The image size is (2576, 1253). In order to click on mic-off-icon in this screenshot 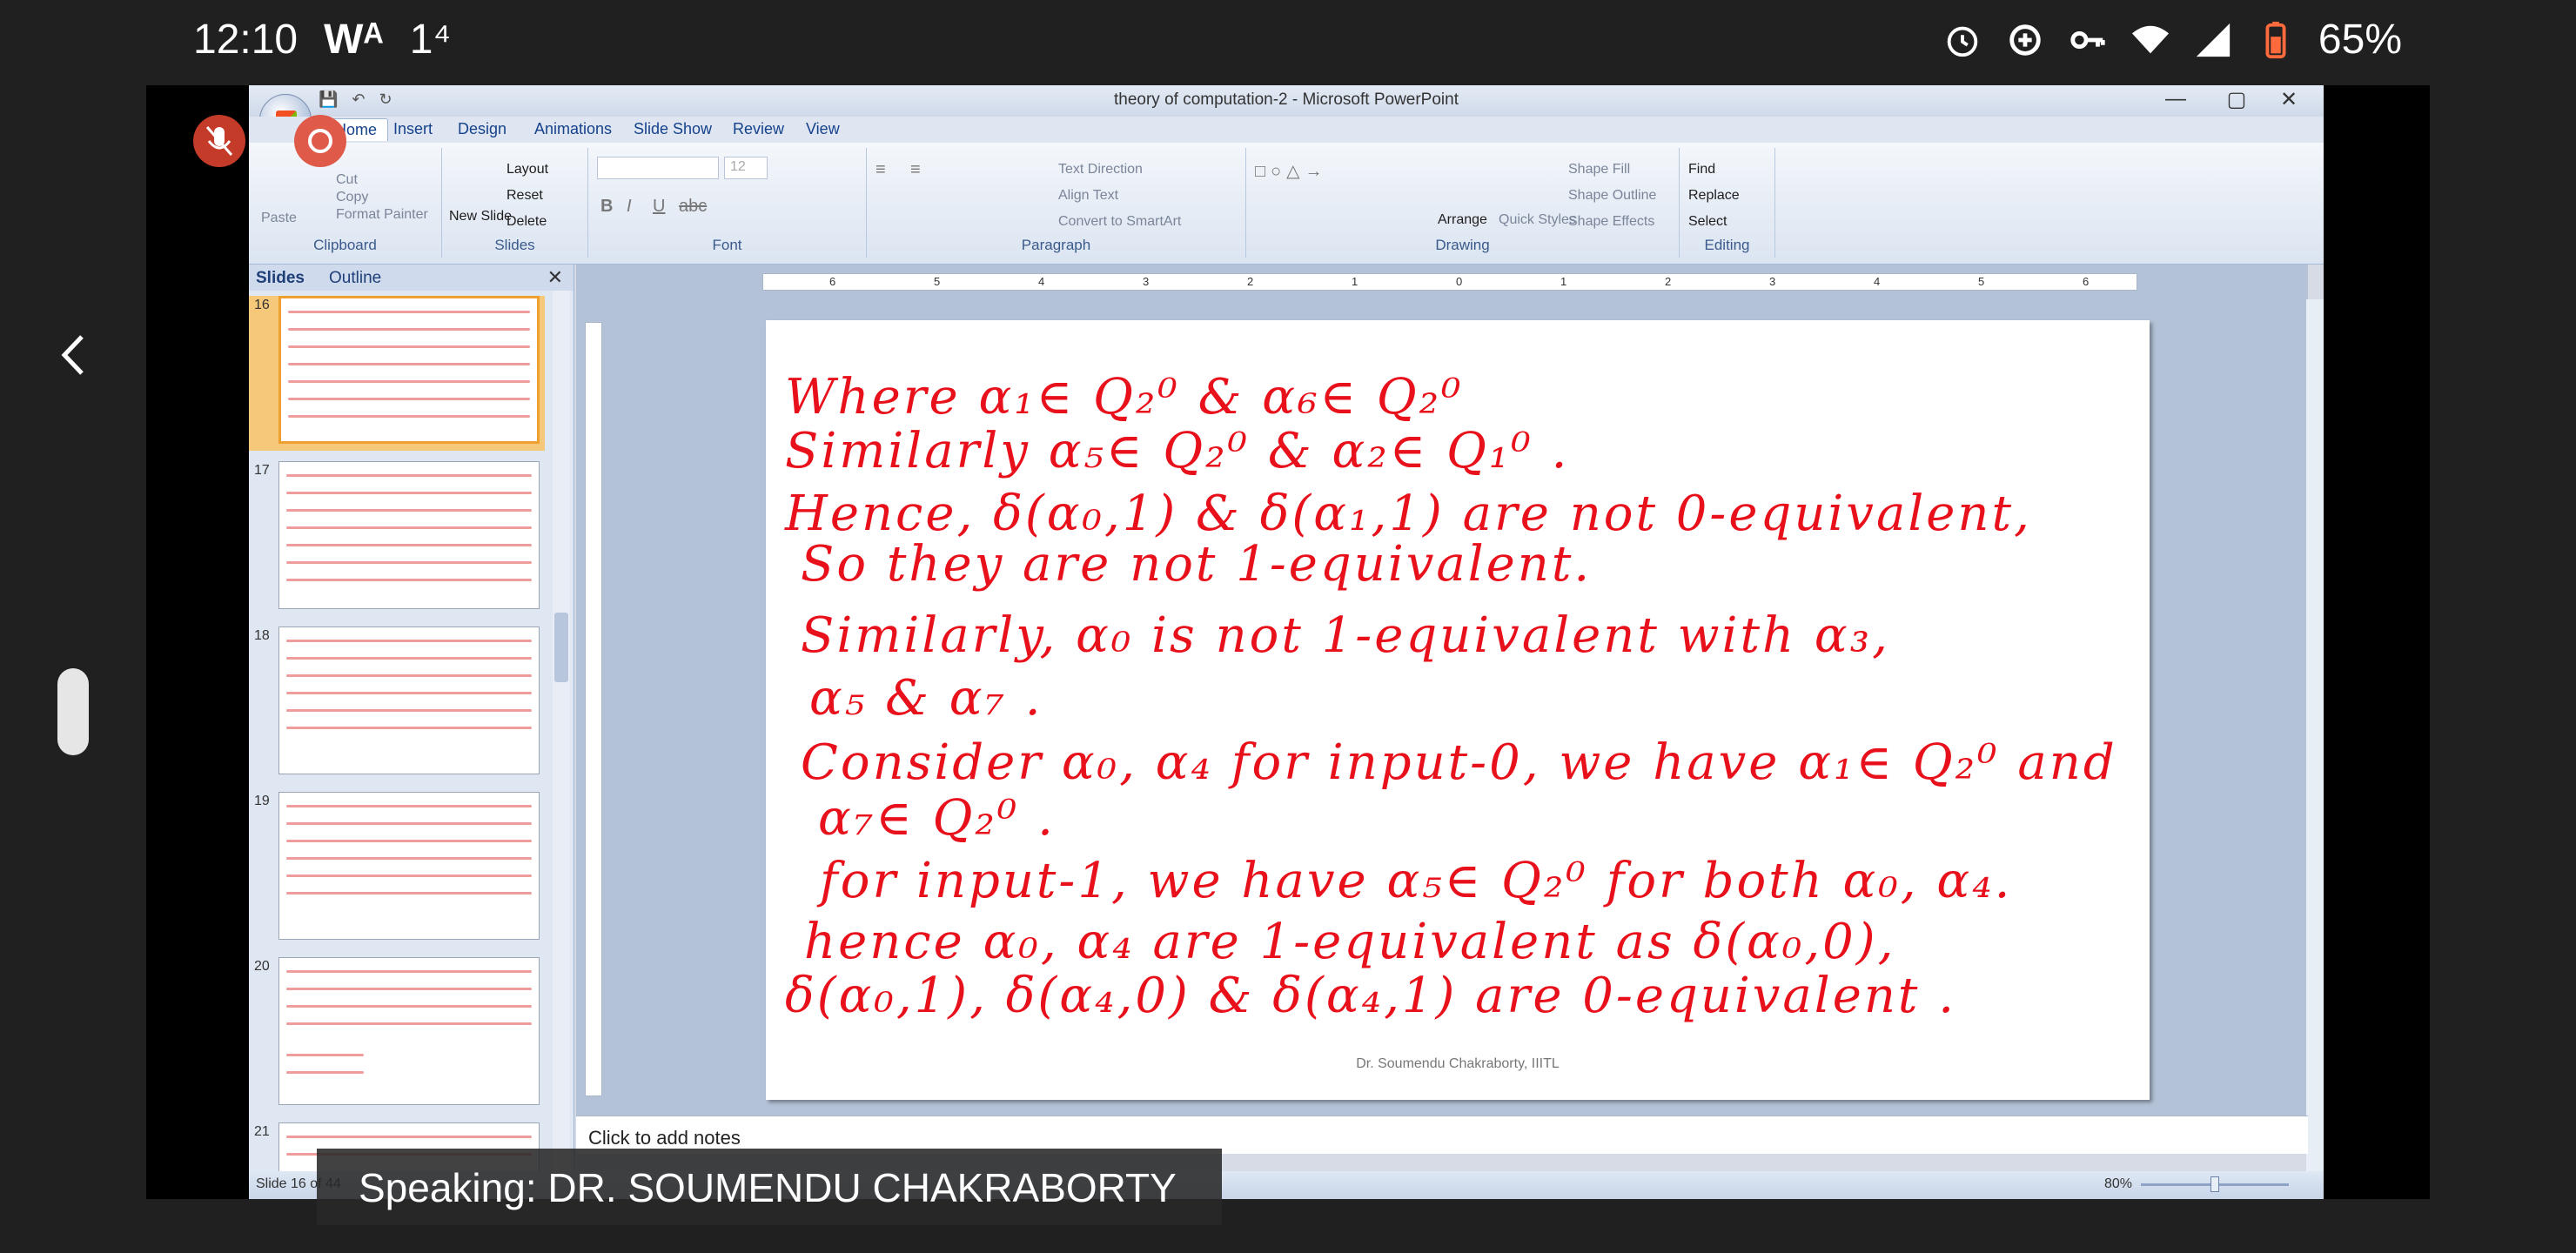, I will do `click(219, 141)`.